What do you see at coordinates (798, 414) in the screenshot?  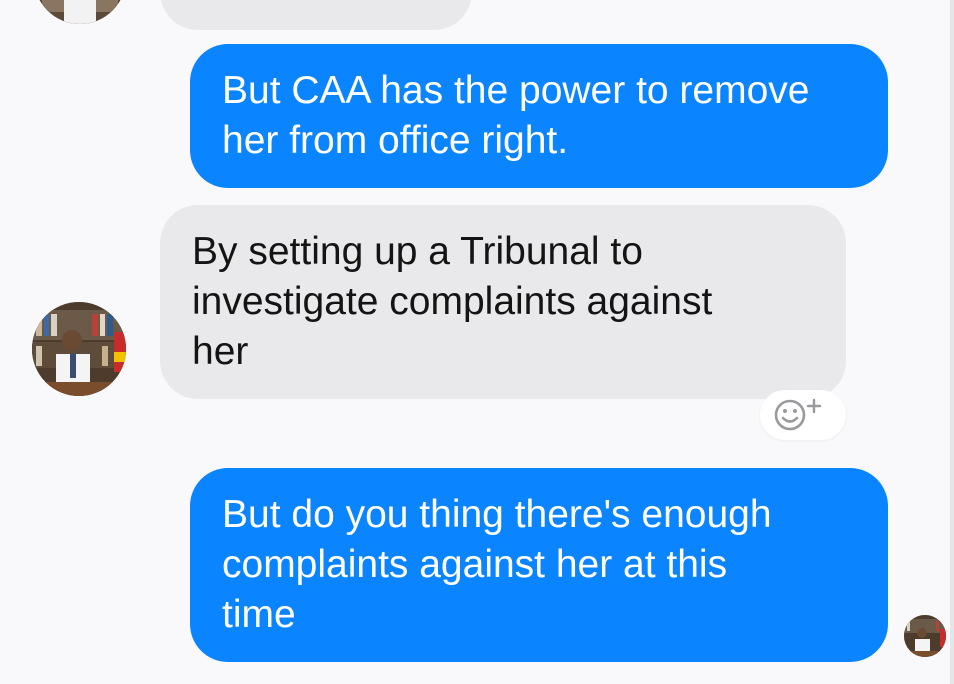 I see `smiley-plus-icon` at bounding box center [798, 414].